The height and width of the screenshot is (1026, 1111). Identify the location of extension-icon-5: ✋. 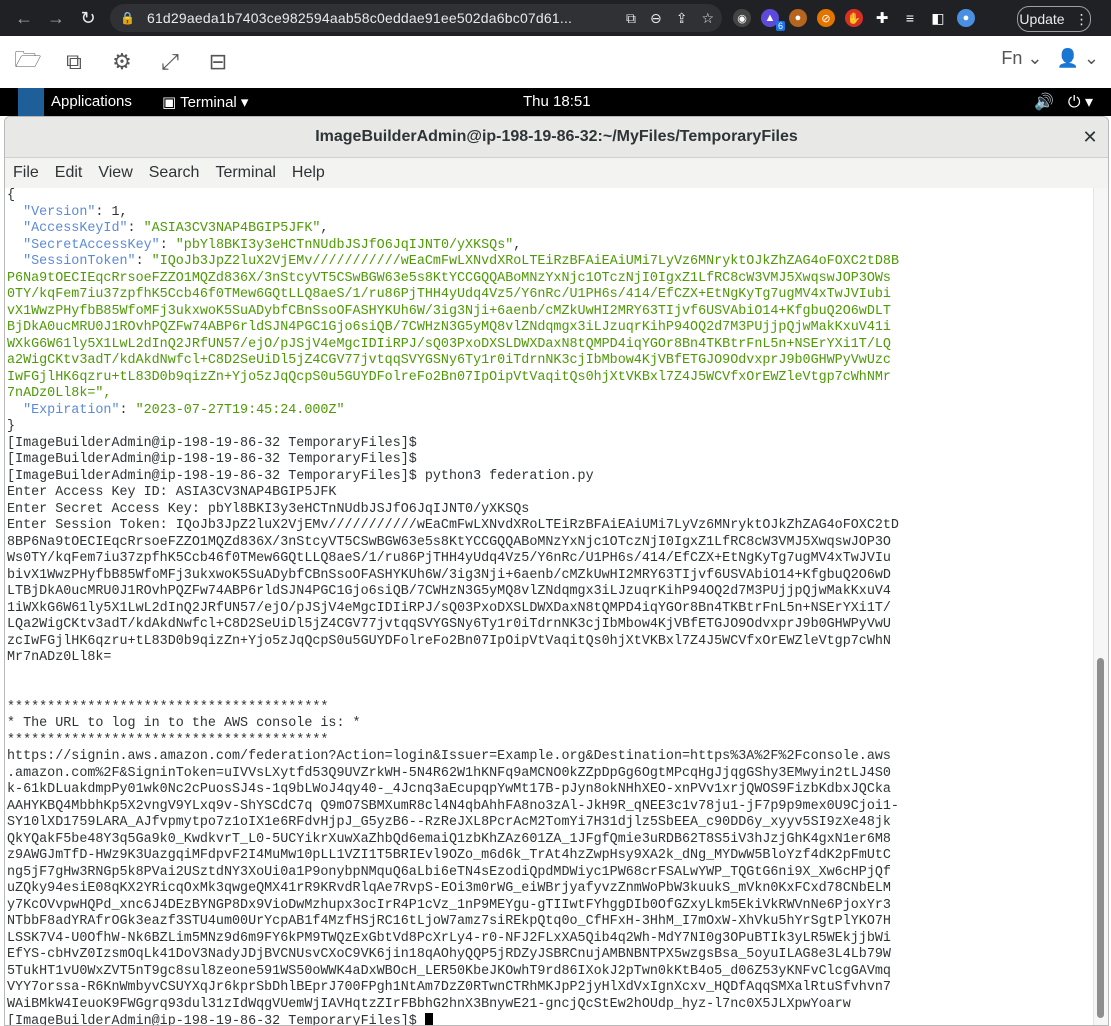
(854, 18).